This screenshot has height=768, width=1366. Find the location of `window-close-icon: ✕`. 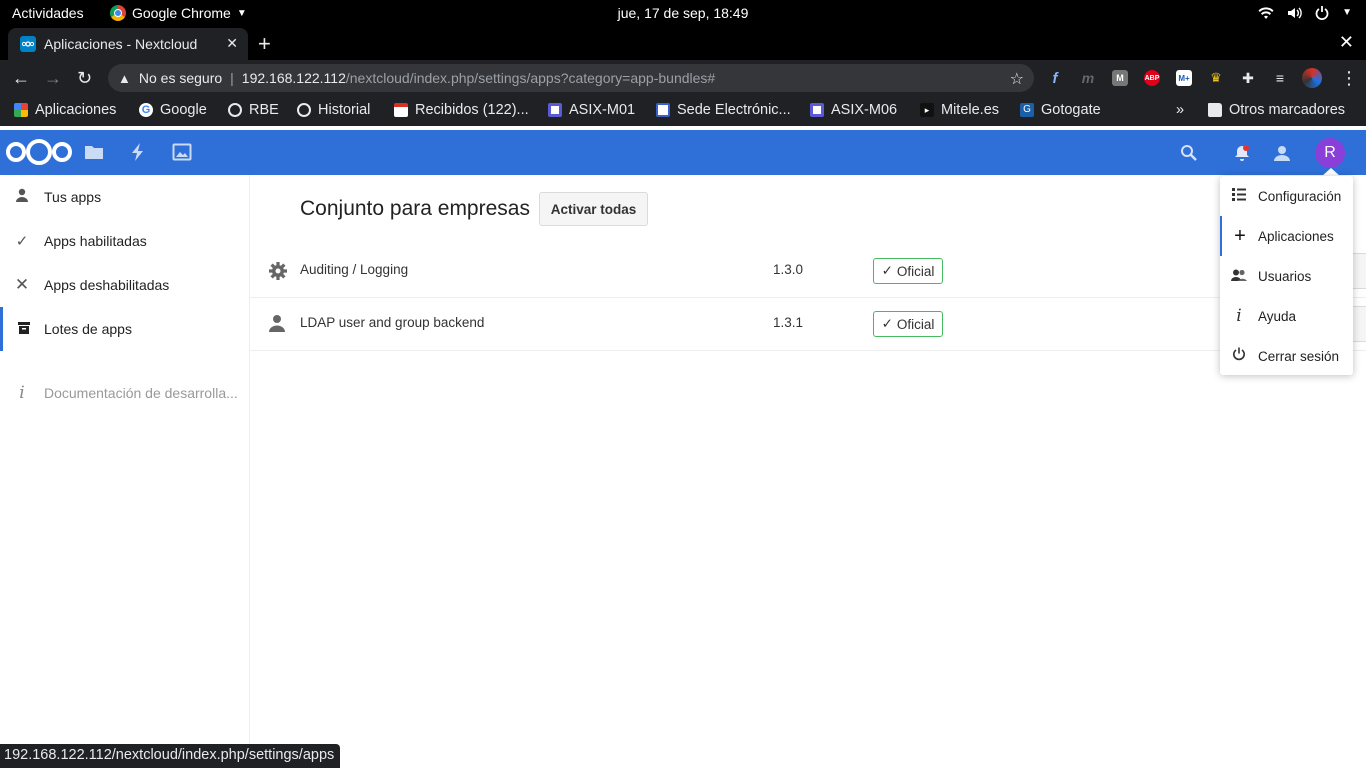

window-close-icon: ✕ is located at coordinates (1346, 42).